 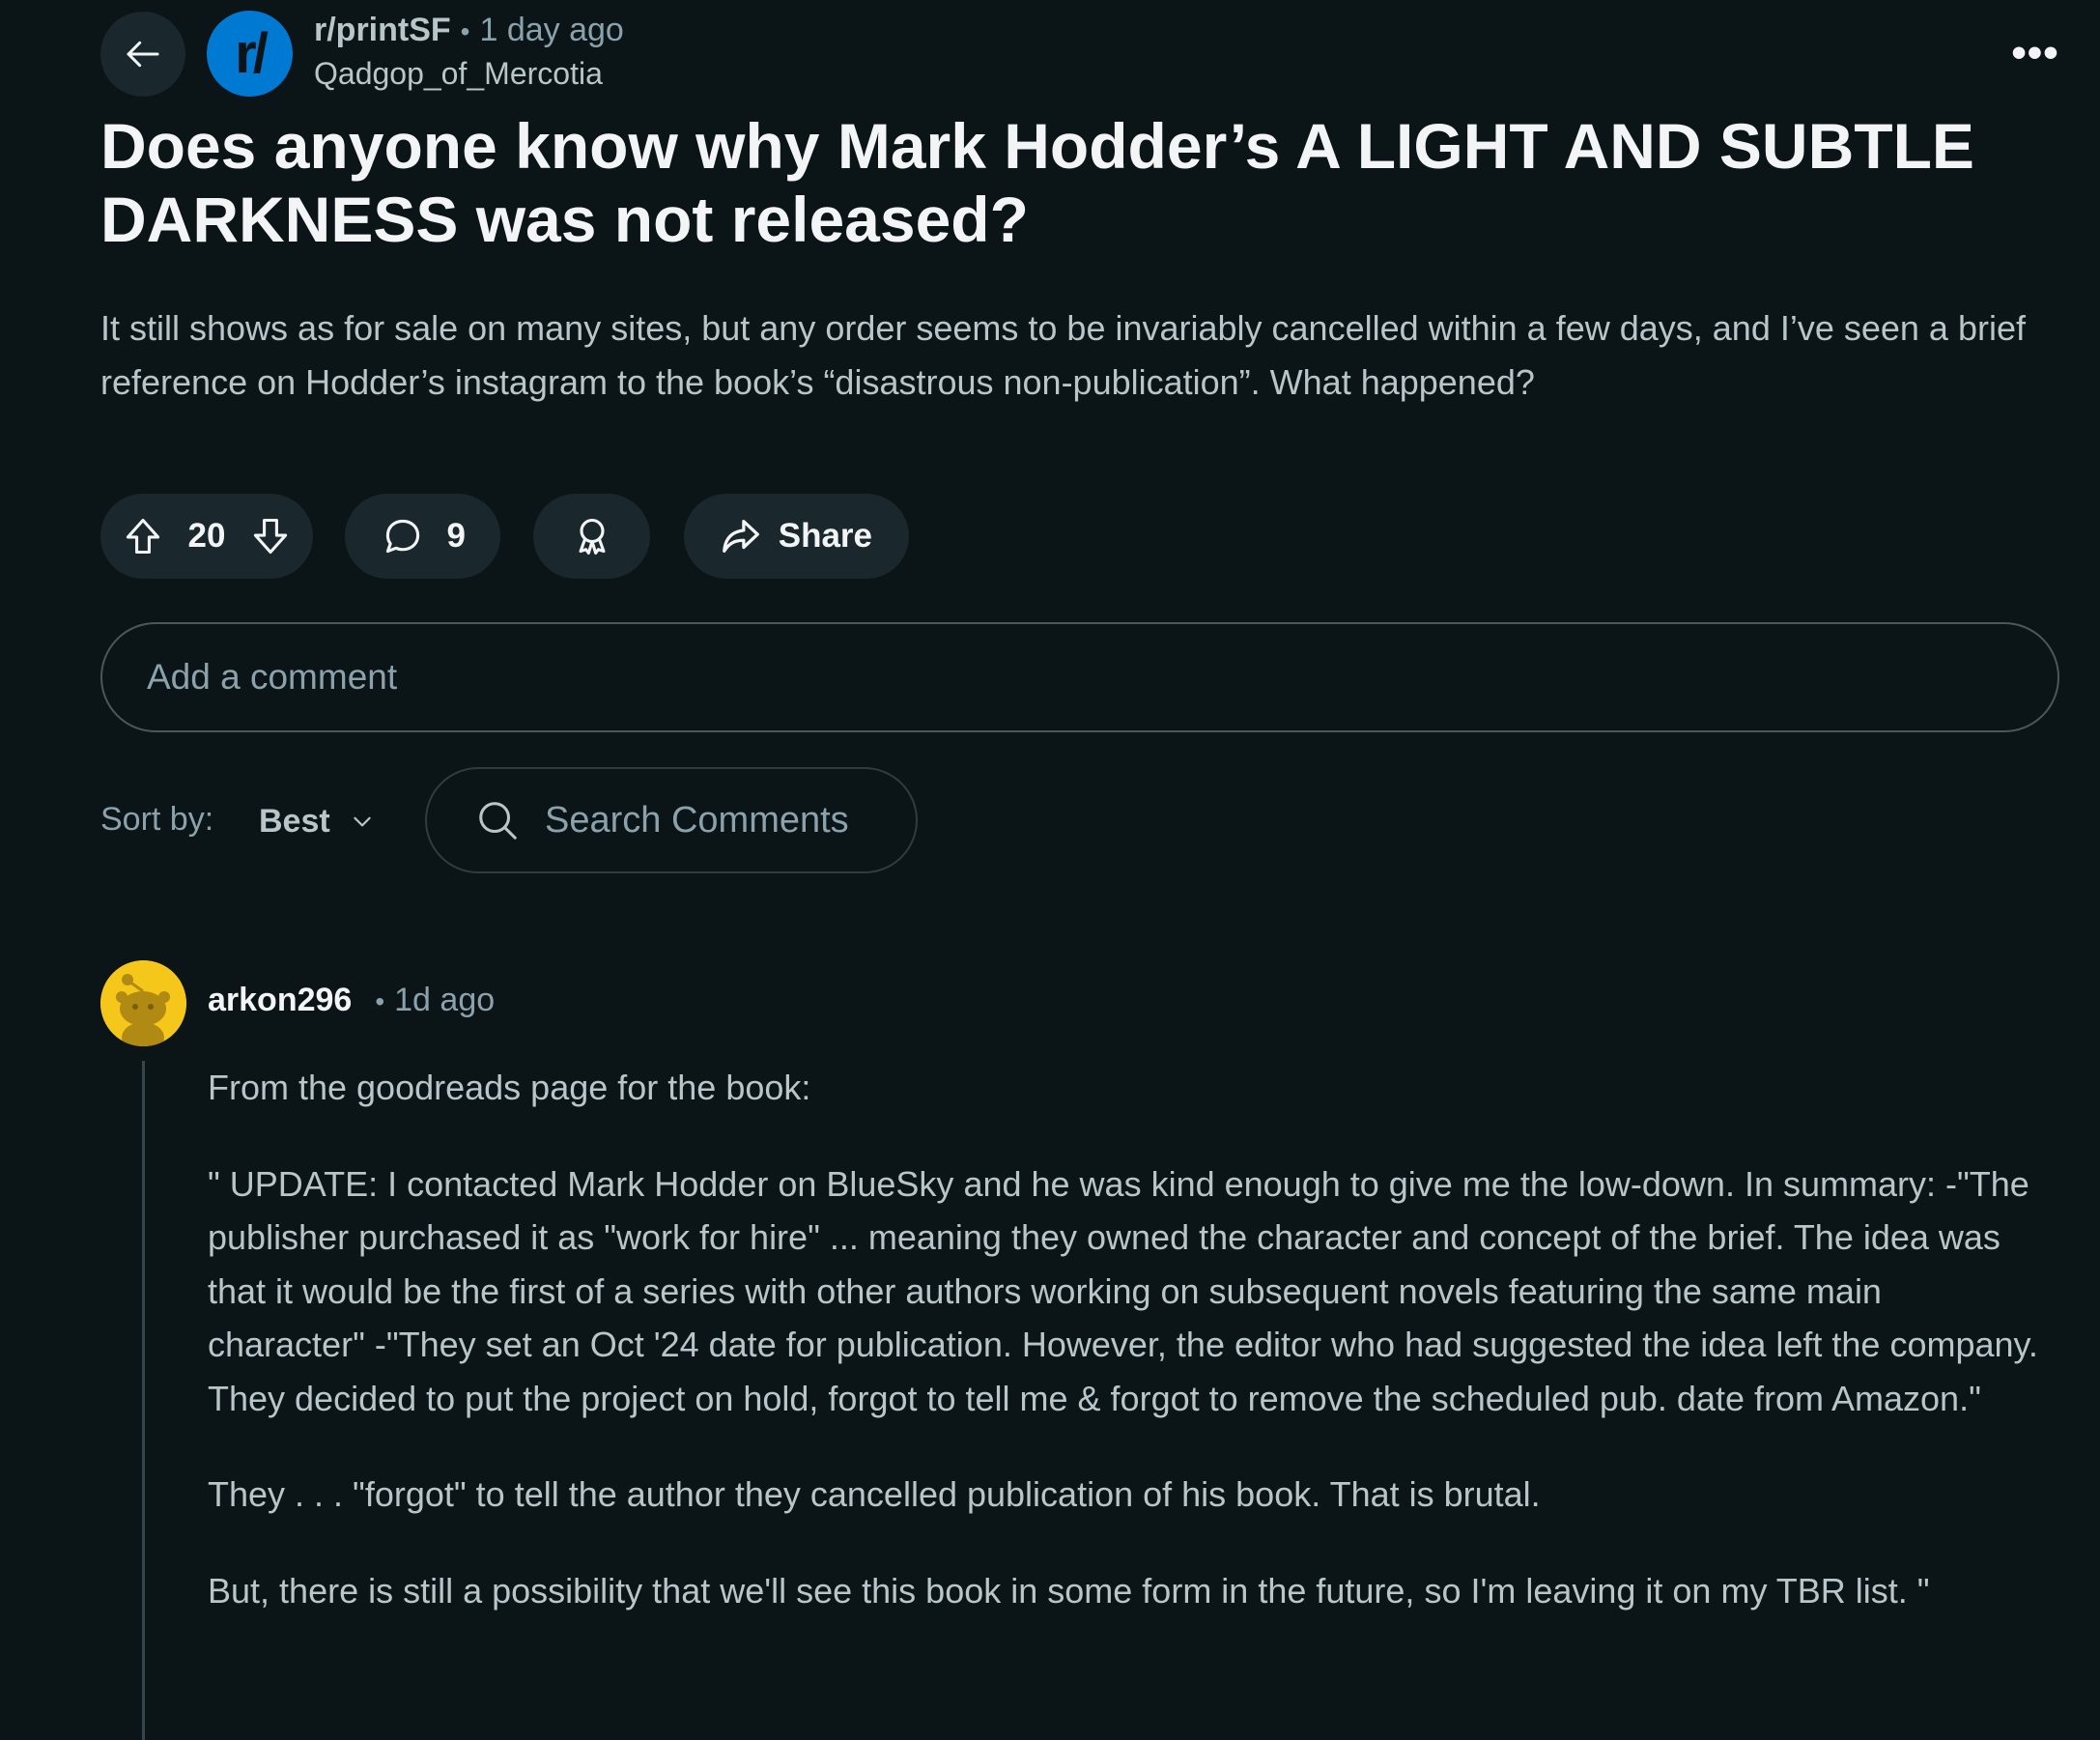 I want to click on share-label: Share, so click(x=825, y=536).